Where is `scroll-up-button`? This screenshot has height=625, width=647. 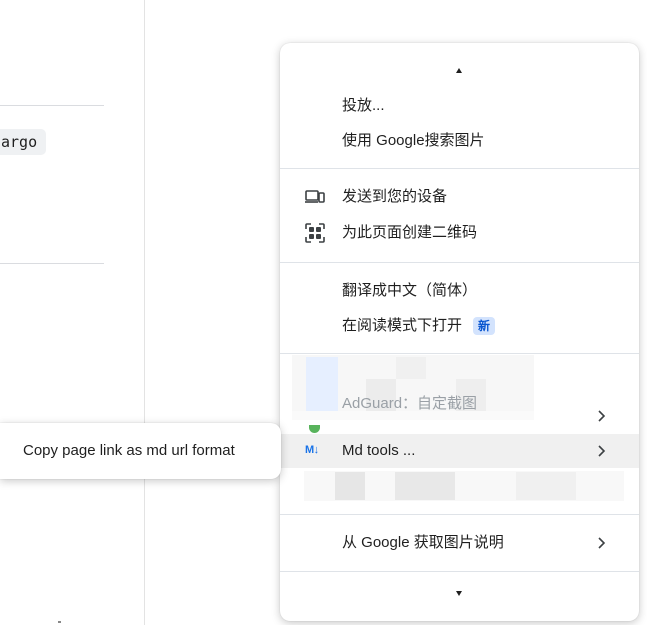 scroll-up-button is located at coordinates (459, 72).